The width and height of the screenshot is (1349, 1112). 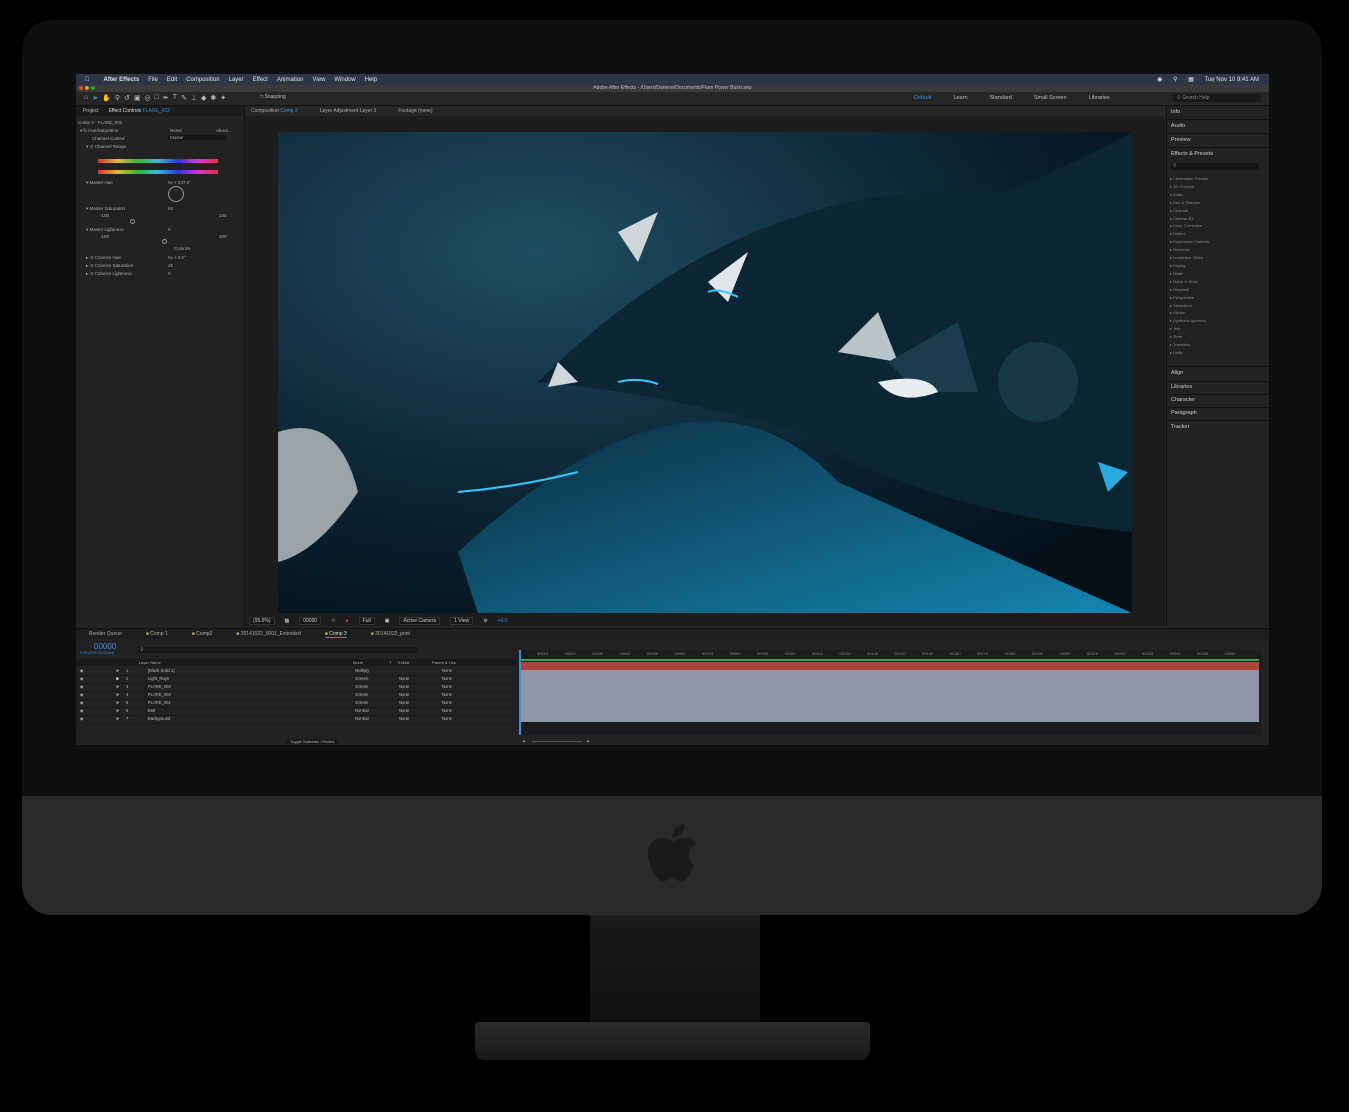 What do you see at coordinates (371, 80) in the screenshot?
I see `menu-help: Help` at bounding box center [371, 80].